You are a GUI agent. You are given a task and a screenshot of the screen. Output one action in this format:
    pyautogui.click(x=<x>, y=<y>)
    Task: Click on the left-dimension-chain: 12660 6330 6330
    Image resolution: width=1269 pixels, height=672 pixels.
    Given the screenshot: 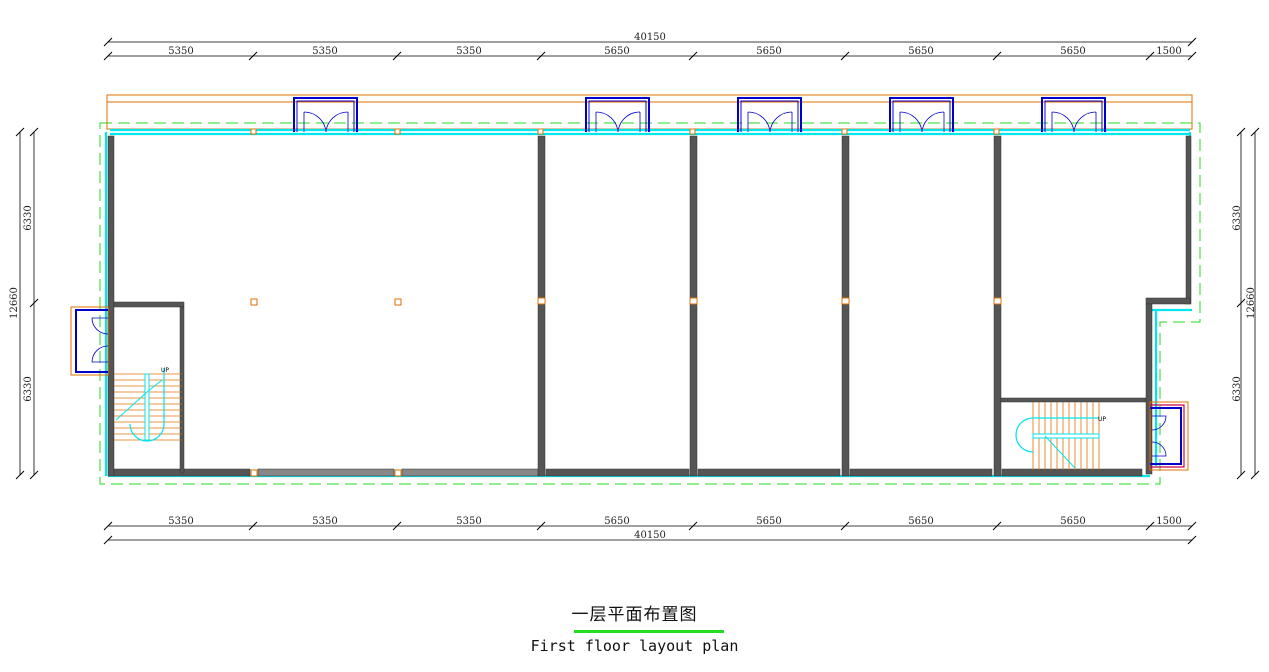 What is the action you would take?
    pyautogui.click(x=24, y=303)
    